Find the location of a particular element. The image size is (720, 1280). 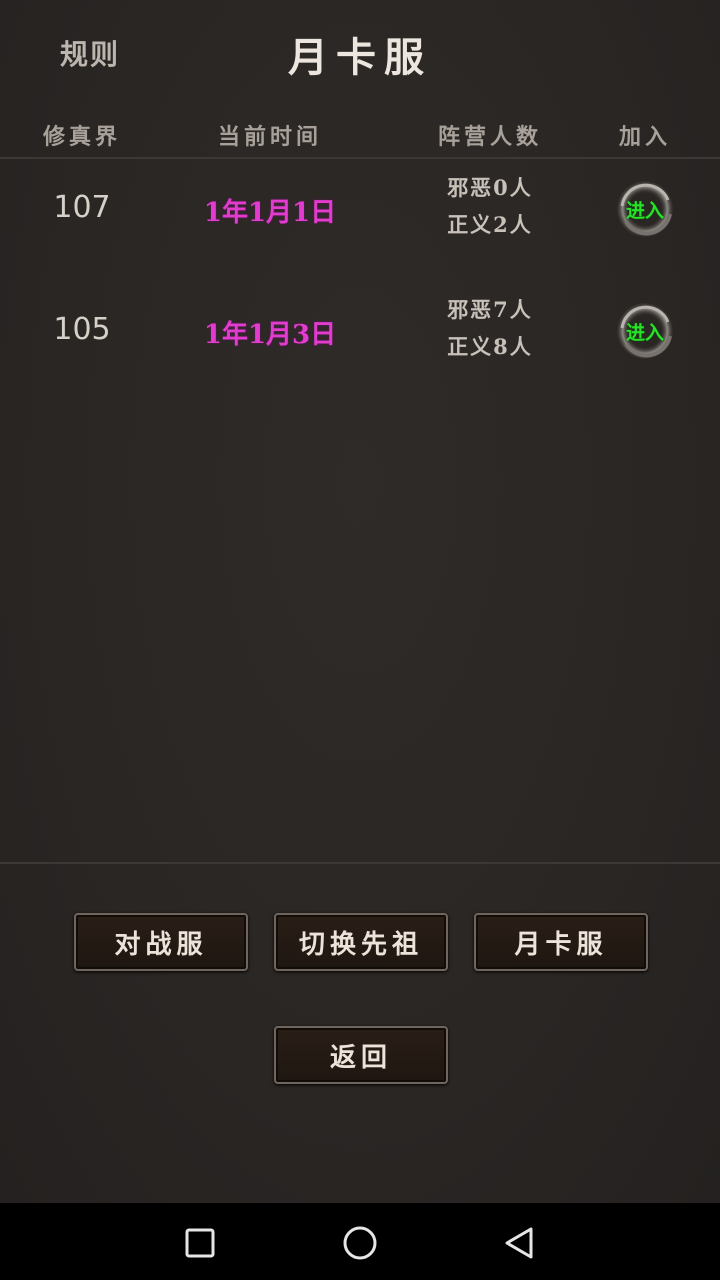

recents-icon is located at coordinates (200, 1243).